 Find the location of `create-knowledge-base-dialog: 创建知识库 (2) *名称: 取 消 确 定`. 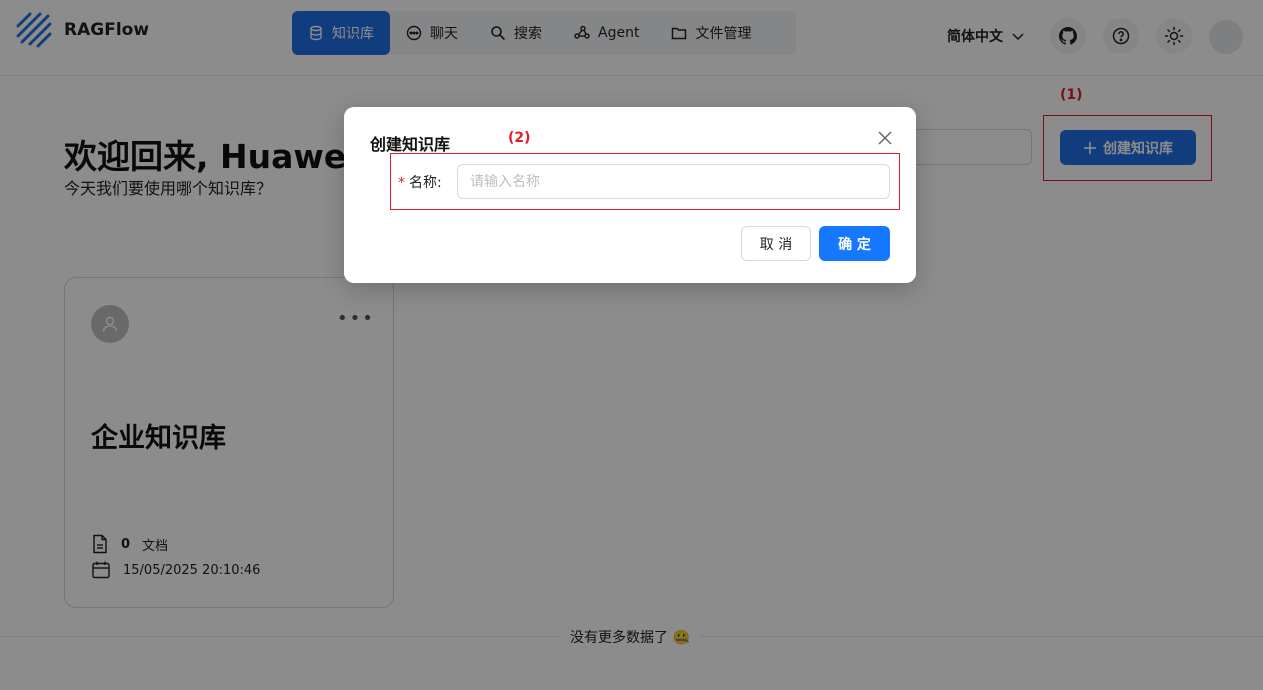

create-knowledge-base-dialog: 创建知识库 (2) *名称: 取 消 确 定 is located at coordinates (630, 195).